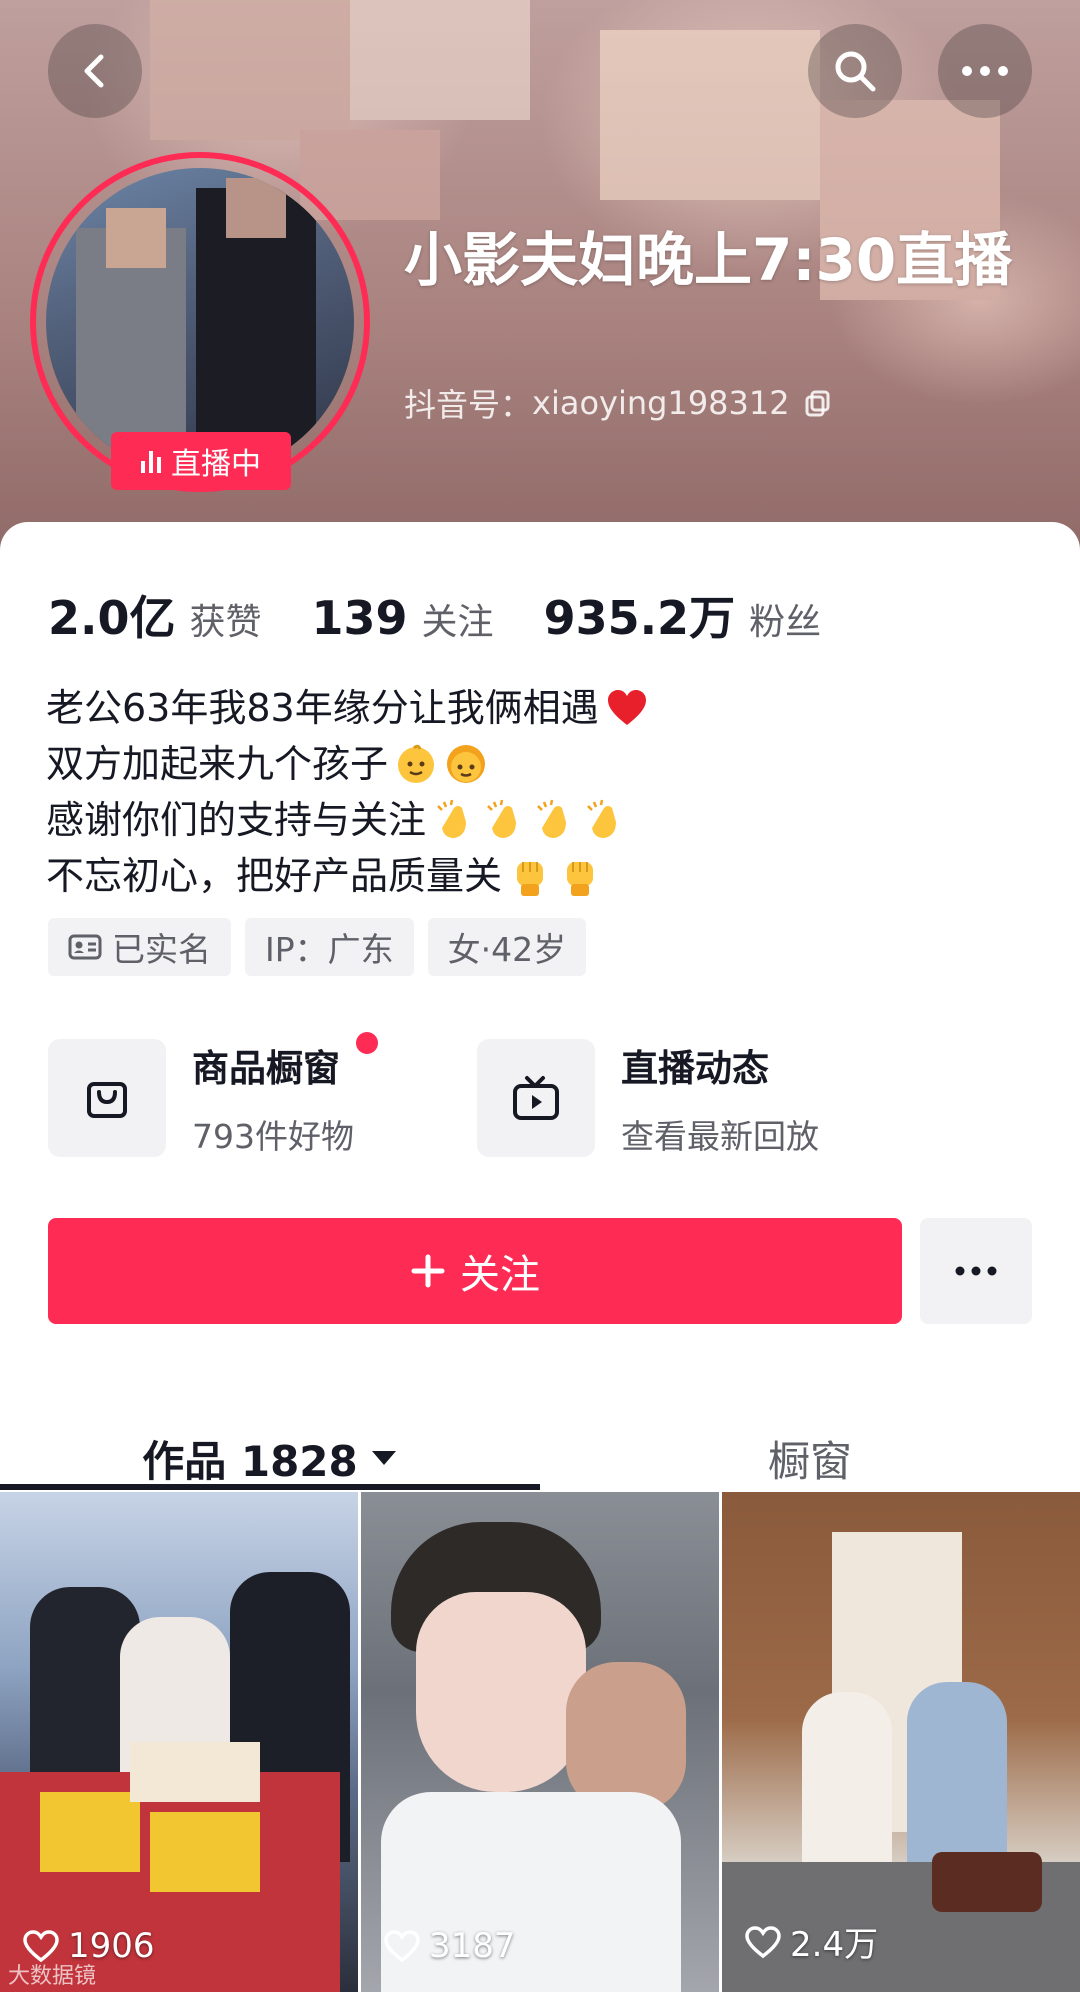 Image resolution: width=1080 pixels, height=1992 pixels. I want to click on copy-icon, so click(818, 403).